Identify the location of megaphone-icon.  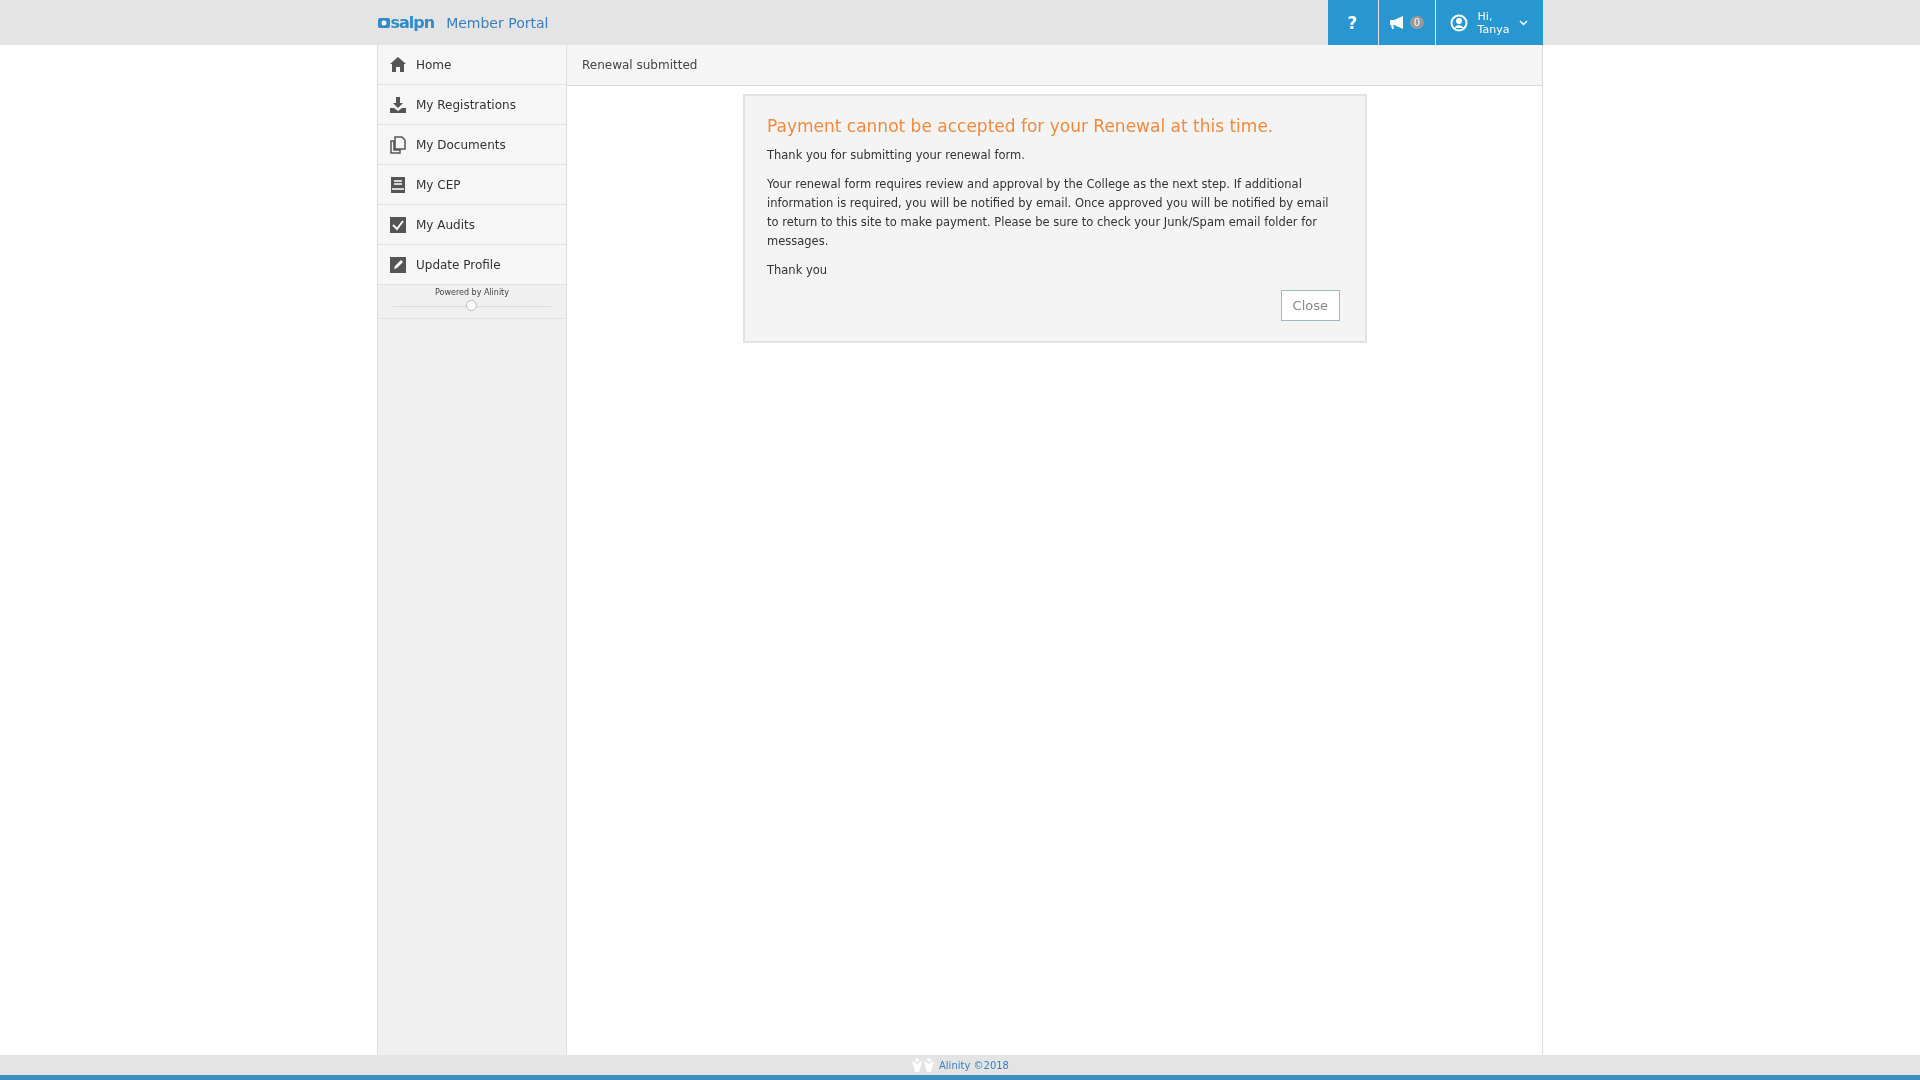
(1397, 22).